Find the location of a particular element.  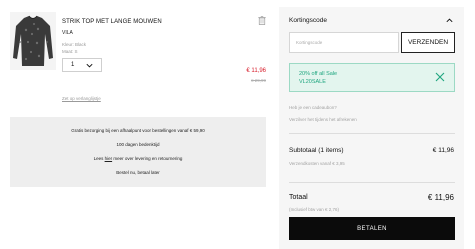

discount-code-title: Kortingscode is located at coordinates (308, 20).